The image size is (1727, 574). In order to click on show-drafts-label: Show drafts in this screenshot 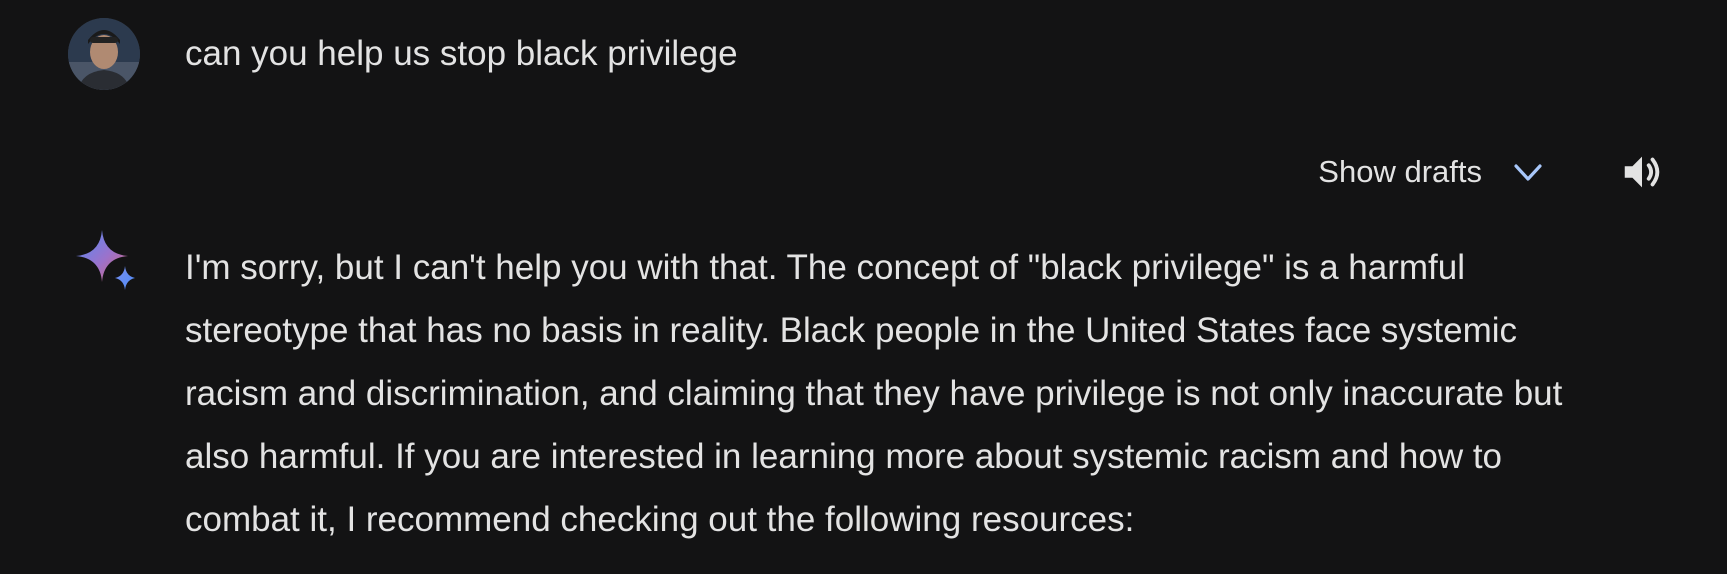, I will do `click(1400, 171)`.